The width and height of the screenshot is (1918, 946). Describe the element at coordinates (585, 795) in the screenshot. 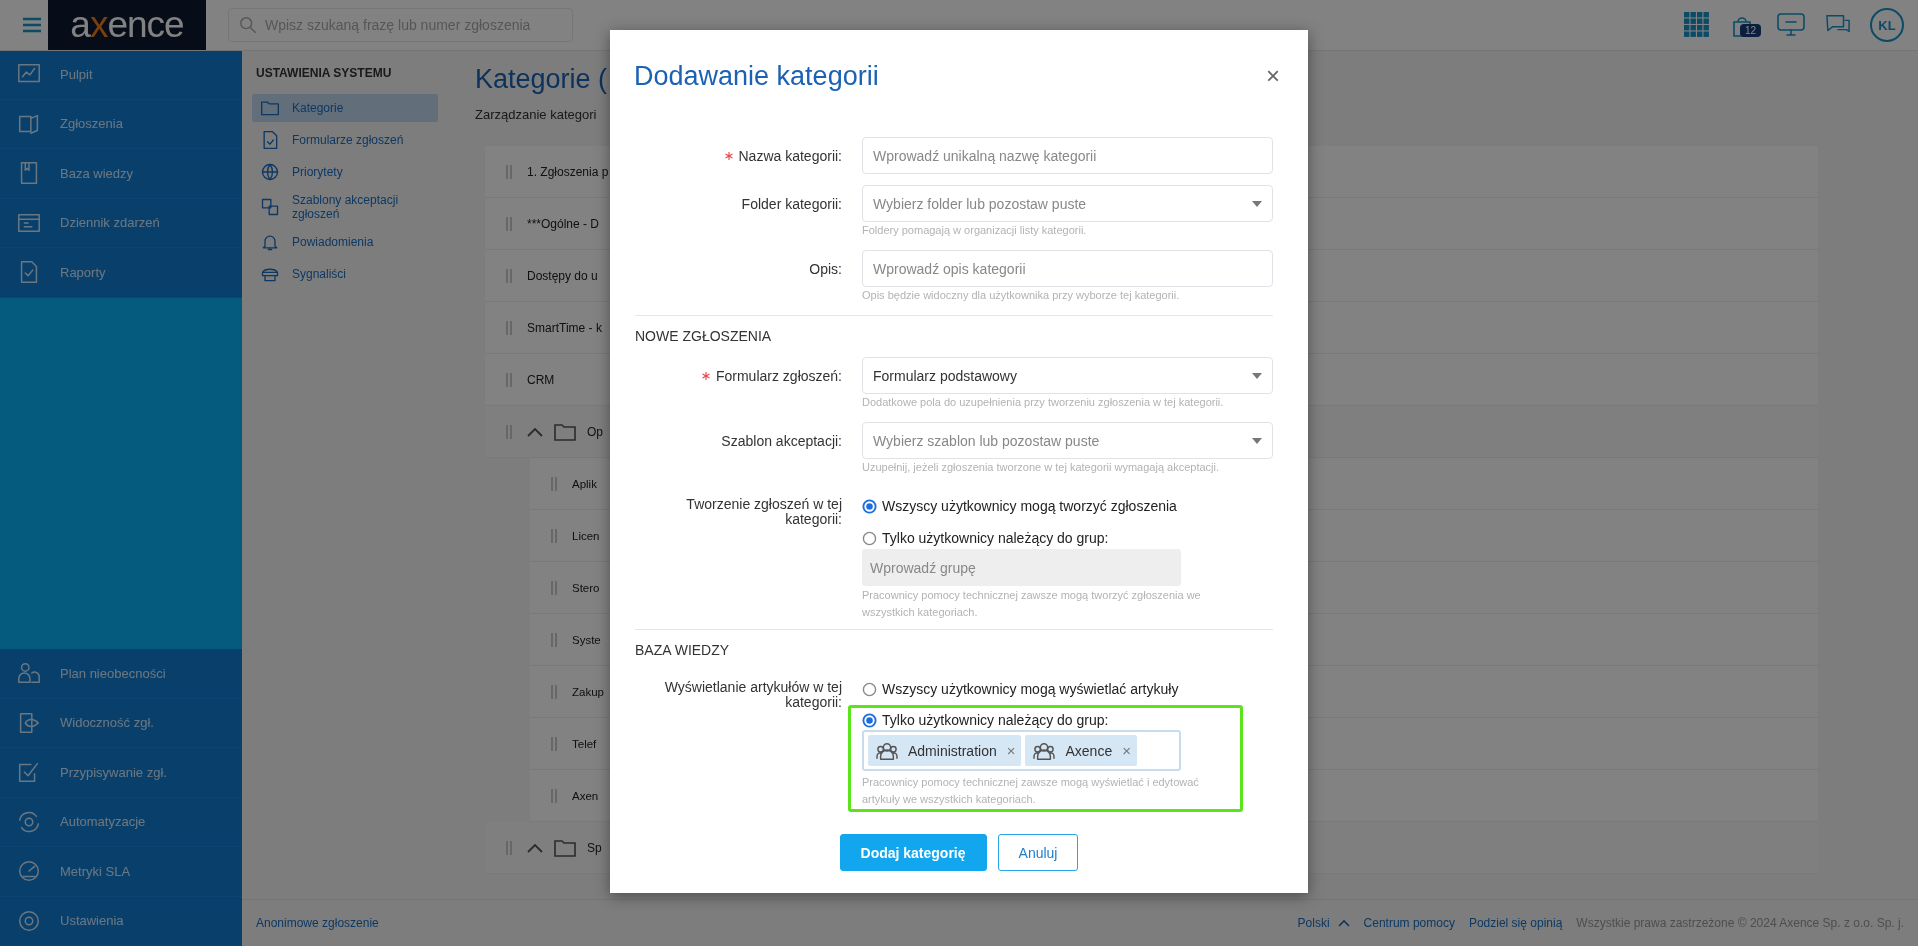

I see `category-name: Axen` at that location.